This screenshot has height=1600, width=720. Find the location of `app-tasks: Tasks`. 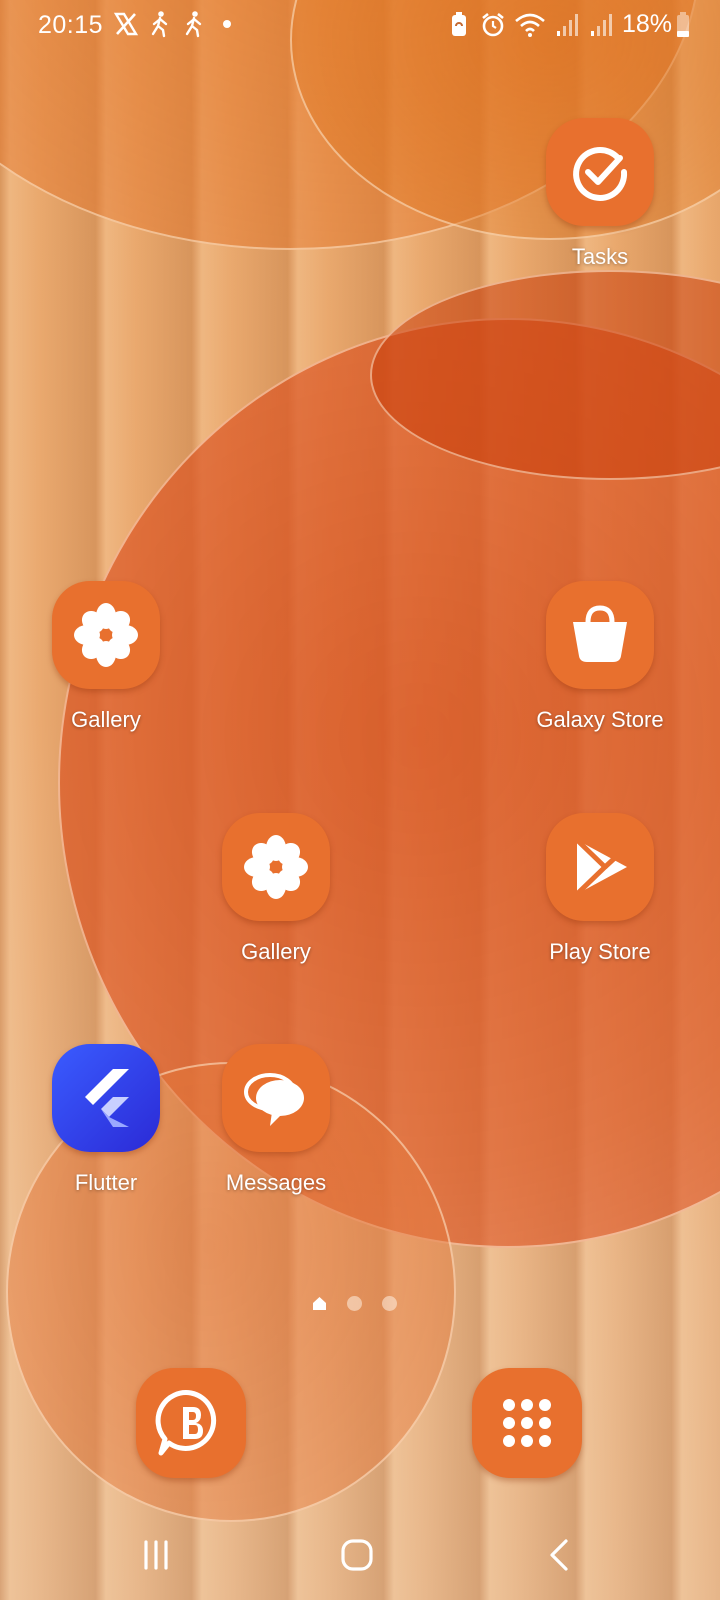

app-tasks: Tasks is located at coordinates (600, 194).